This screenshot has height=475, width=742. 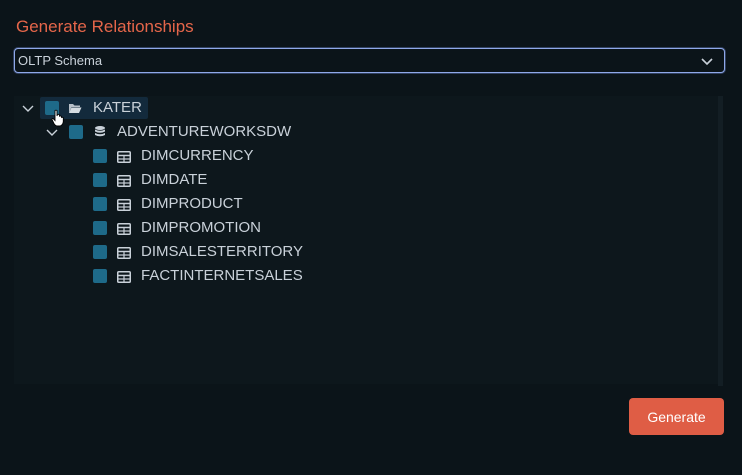 What do you see at coordinates (76, 132) in the screenshot?
I see `database-checkbox` at bounding box center [76, 132].